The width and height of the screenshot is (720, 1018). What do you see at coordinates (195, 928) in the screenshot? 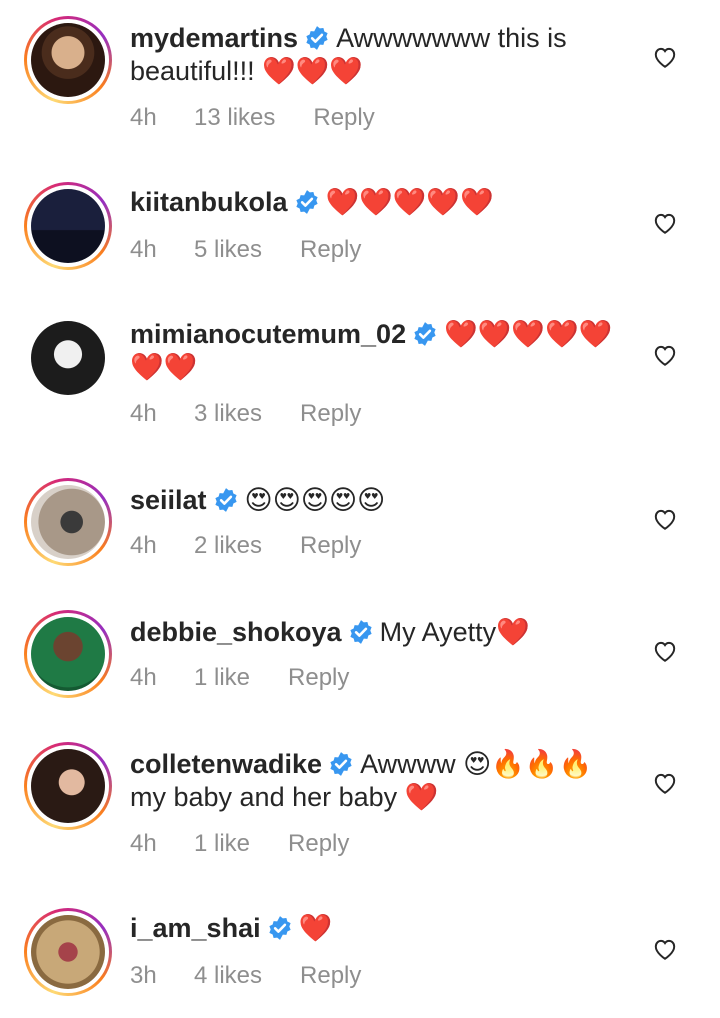
I see `username: i_am_shai` at bounding box center [195, 928].